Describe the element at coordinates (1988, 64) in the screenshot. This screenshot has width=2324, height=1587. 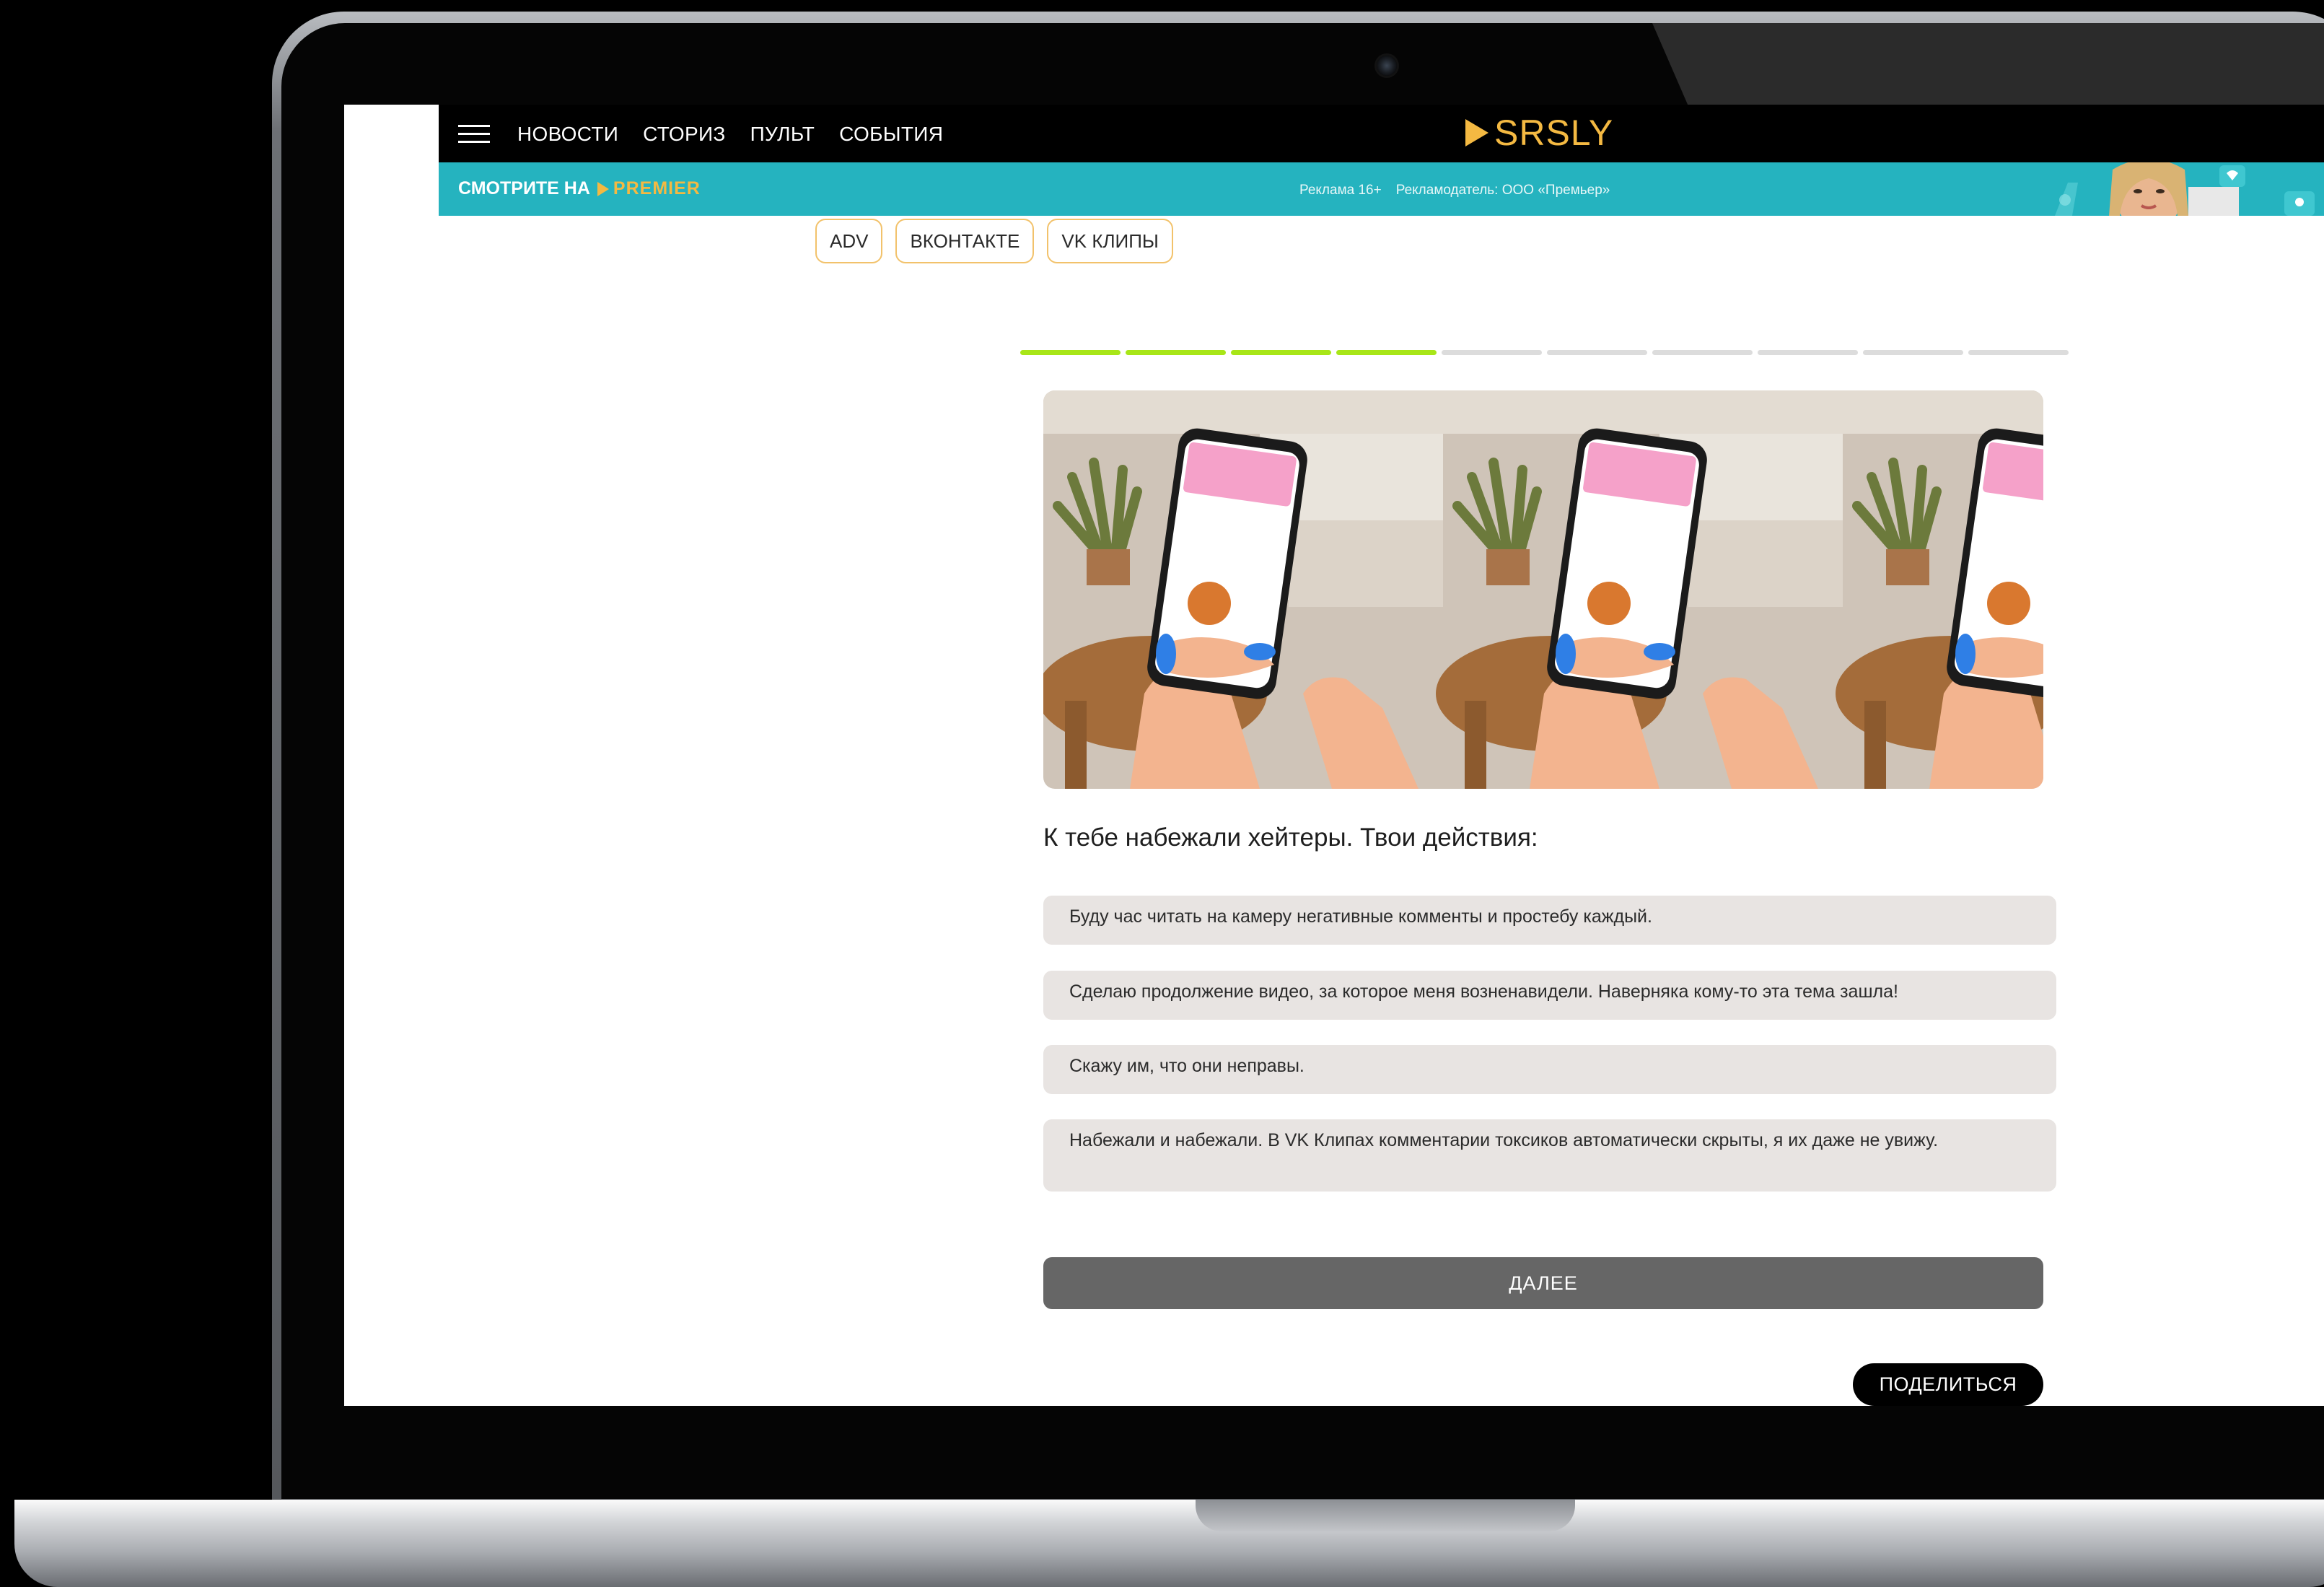
I see `bezel-reflection` at that location.